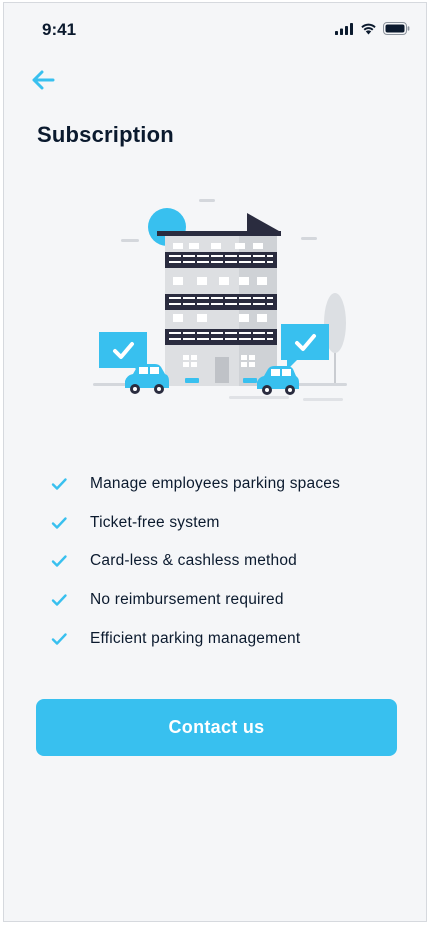  I want to click on feature-label: Manage employees parking spaces, so click(215, 484).